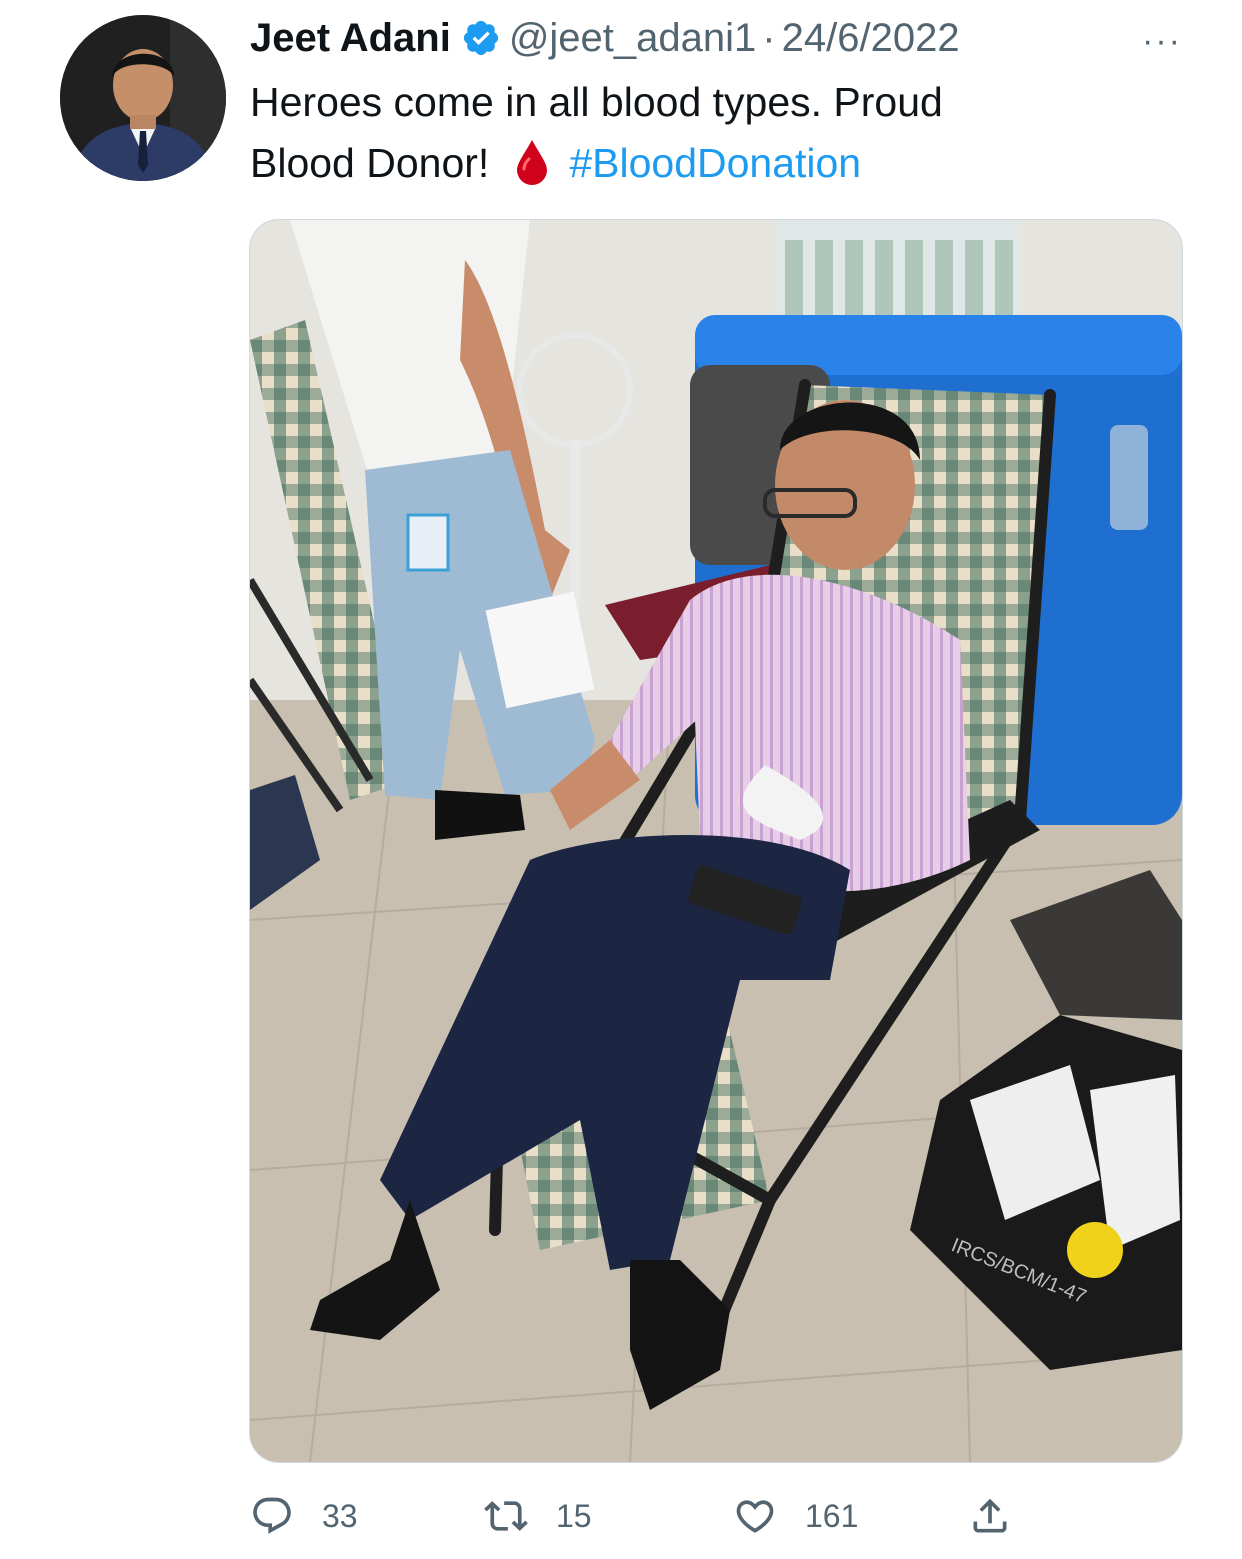 The image size is (1242, 1559). I want to click on blood-drop-icon, so click(532, 162).